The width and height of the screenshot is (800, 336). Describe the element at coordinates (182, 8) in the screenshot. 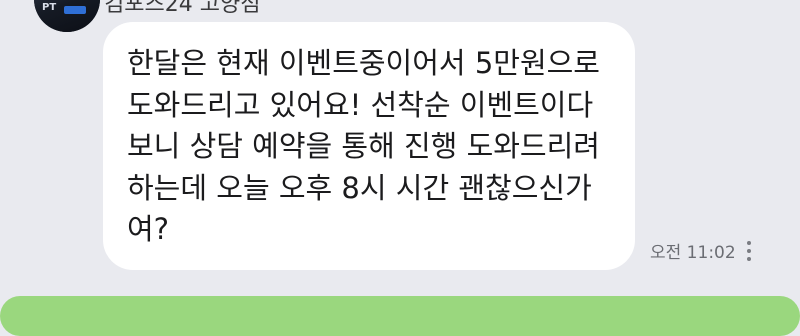

I see `sender-name: 컴포즈24 고양점` at that location.